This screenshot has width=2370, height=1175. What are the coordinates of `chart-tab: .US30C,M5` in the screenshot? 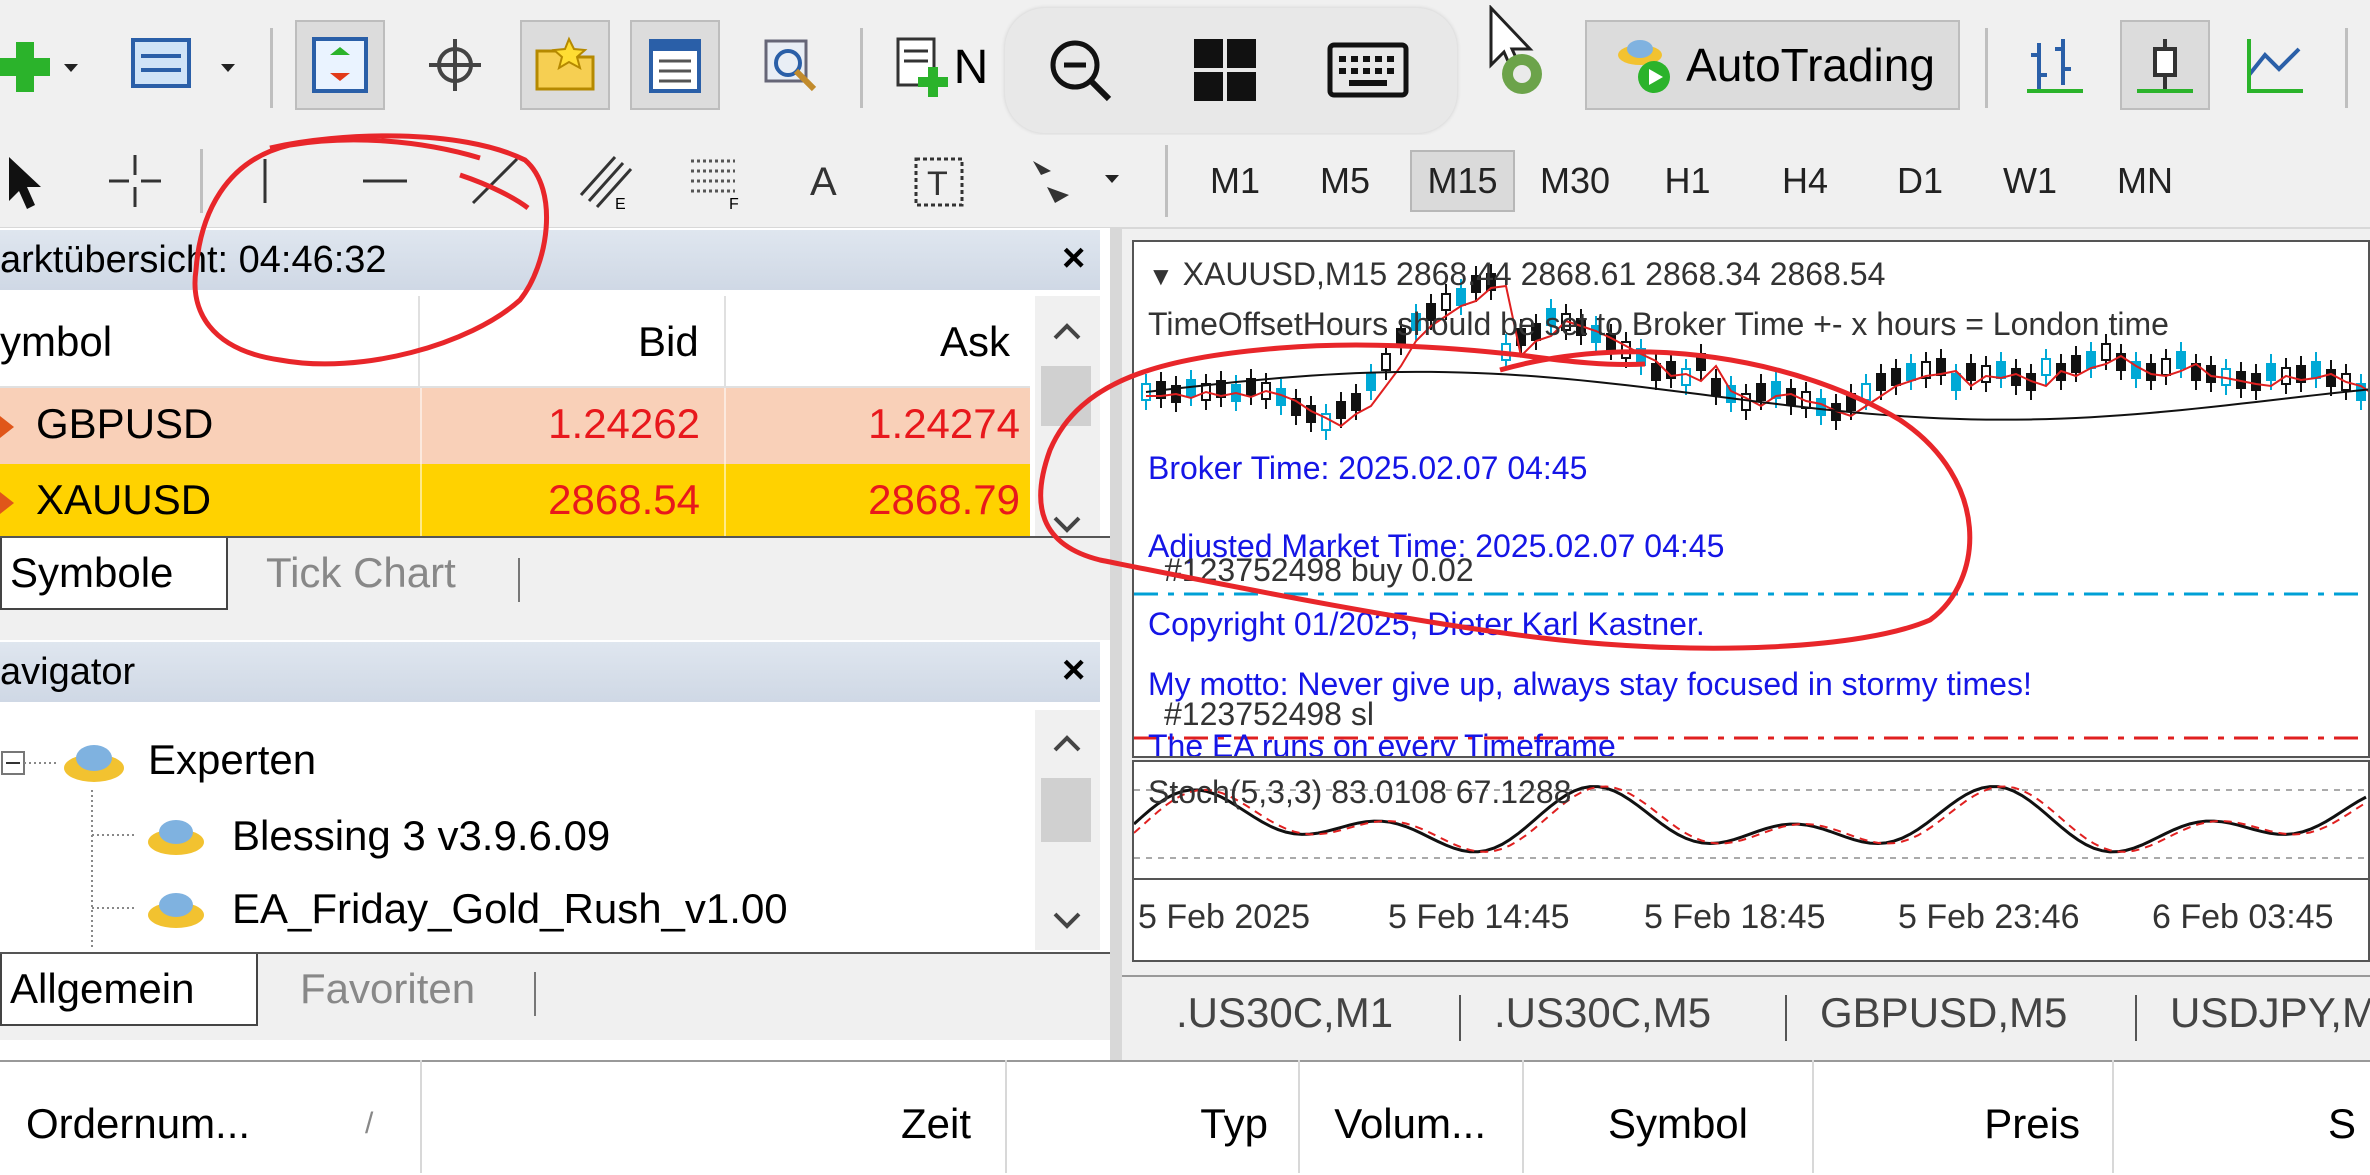 It's located at (1602, 1013).